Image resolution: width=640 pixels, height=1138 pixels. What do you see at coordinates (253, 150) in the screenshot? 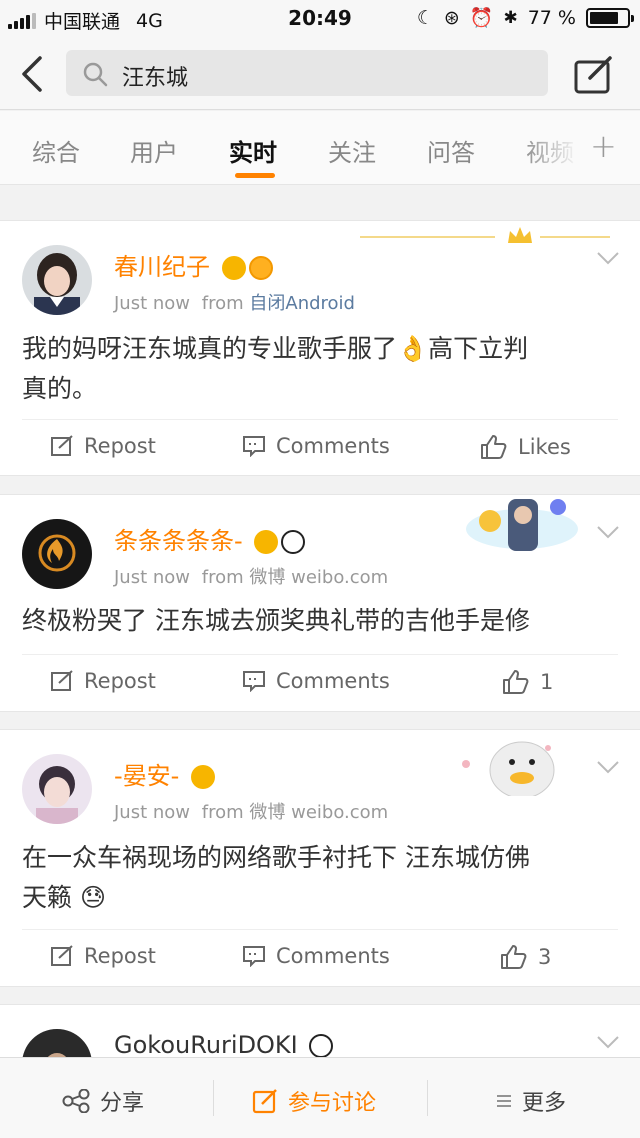
I see `tab-realtime: 实时` at bounding box center [253, 150].